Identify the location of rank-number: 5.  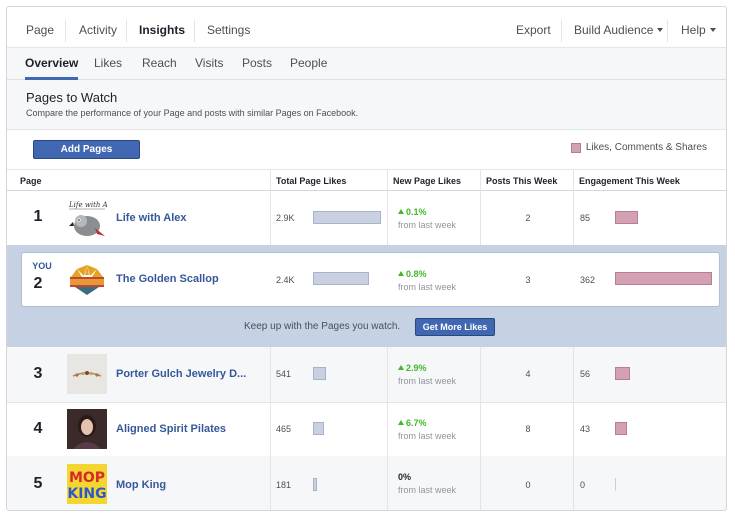
(38, 483).